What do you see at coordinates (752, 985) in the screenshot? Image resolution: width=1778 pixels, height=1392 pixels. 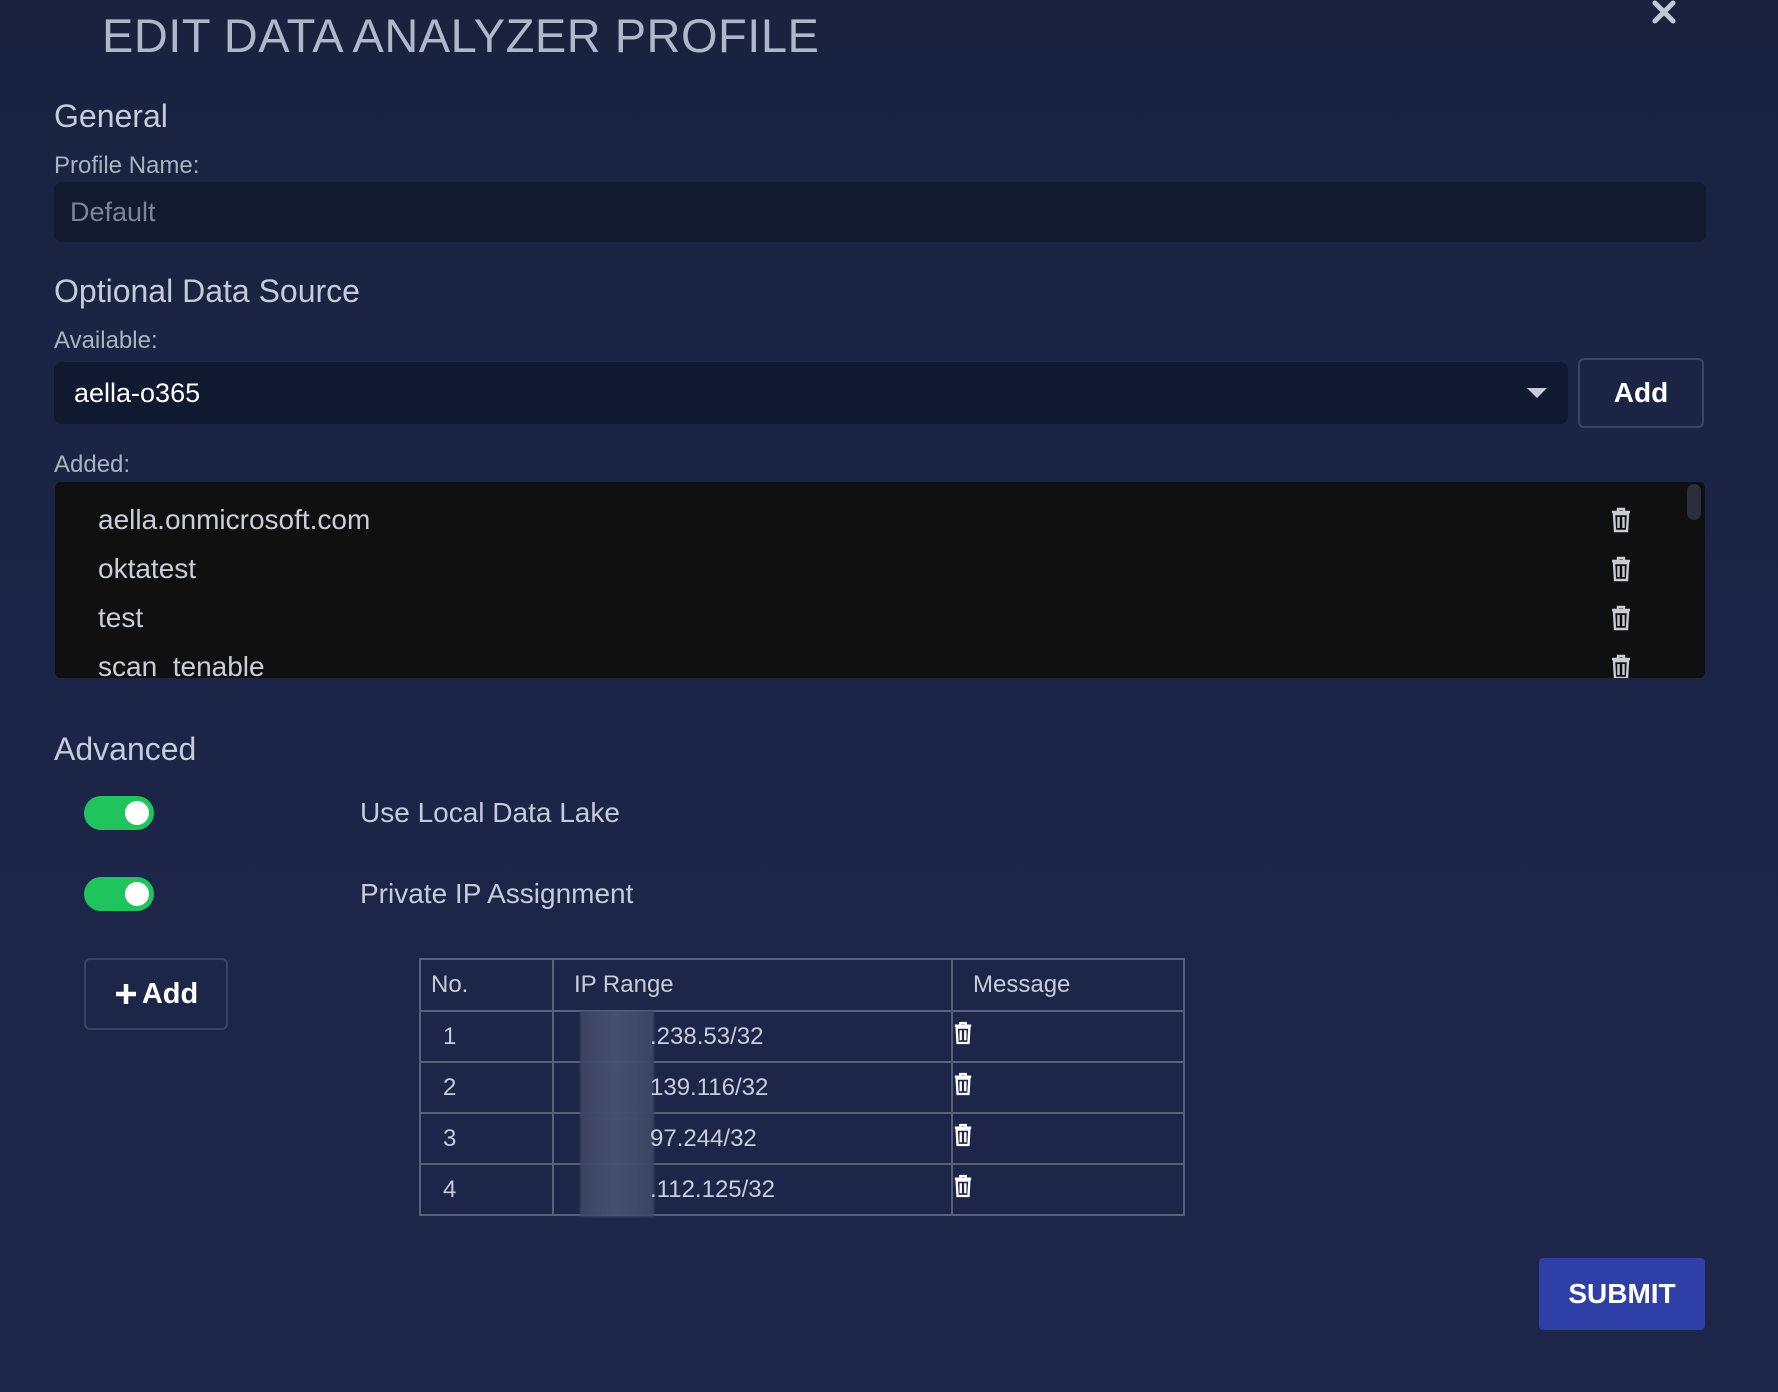 I see `column-header-ip-range: IP Range` at bounding box center [752, 985].